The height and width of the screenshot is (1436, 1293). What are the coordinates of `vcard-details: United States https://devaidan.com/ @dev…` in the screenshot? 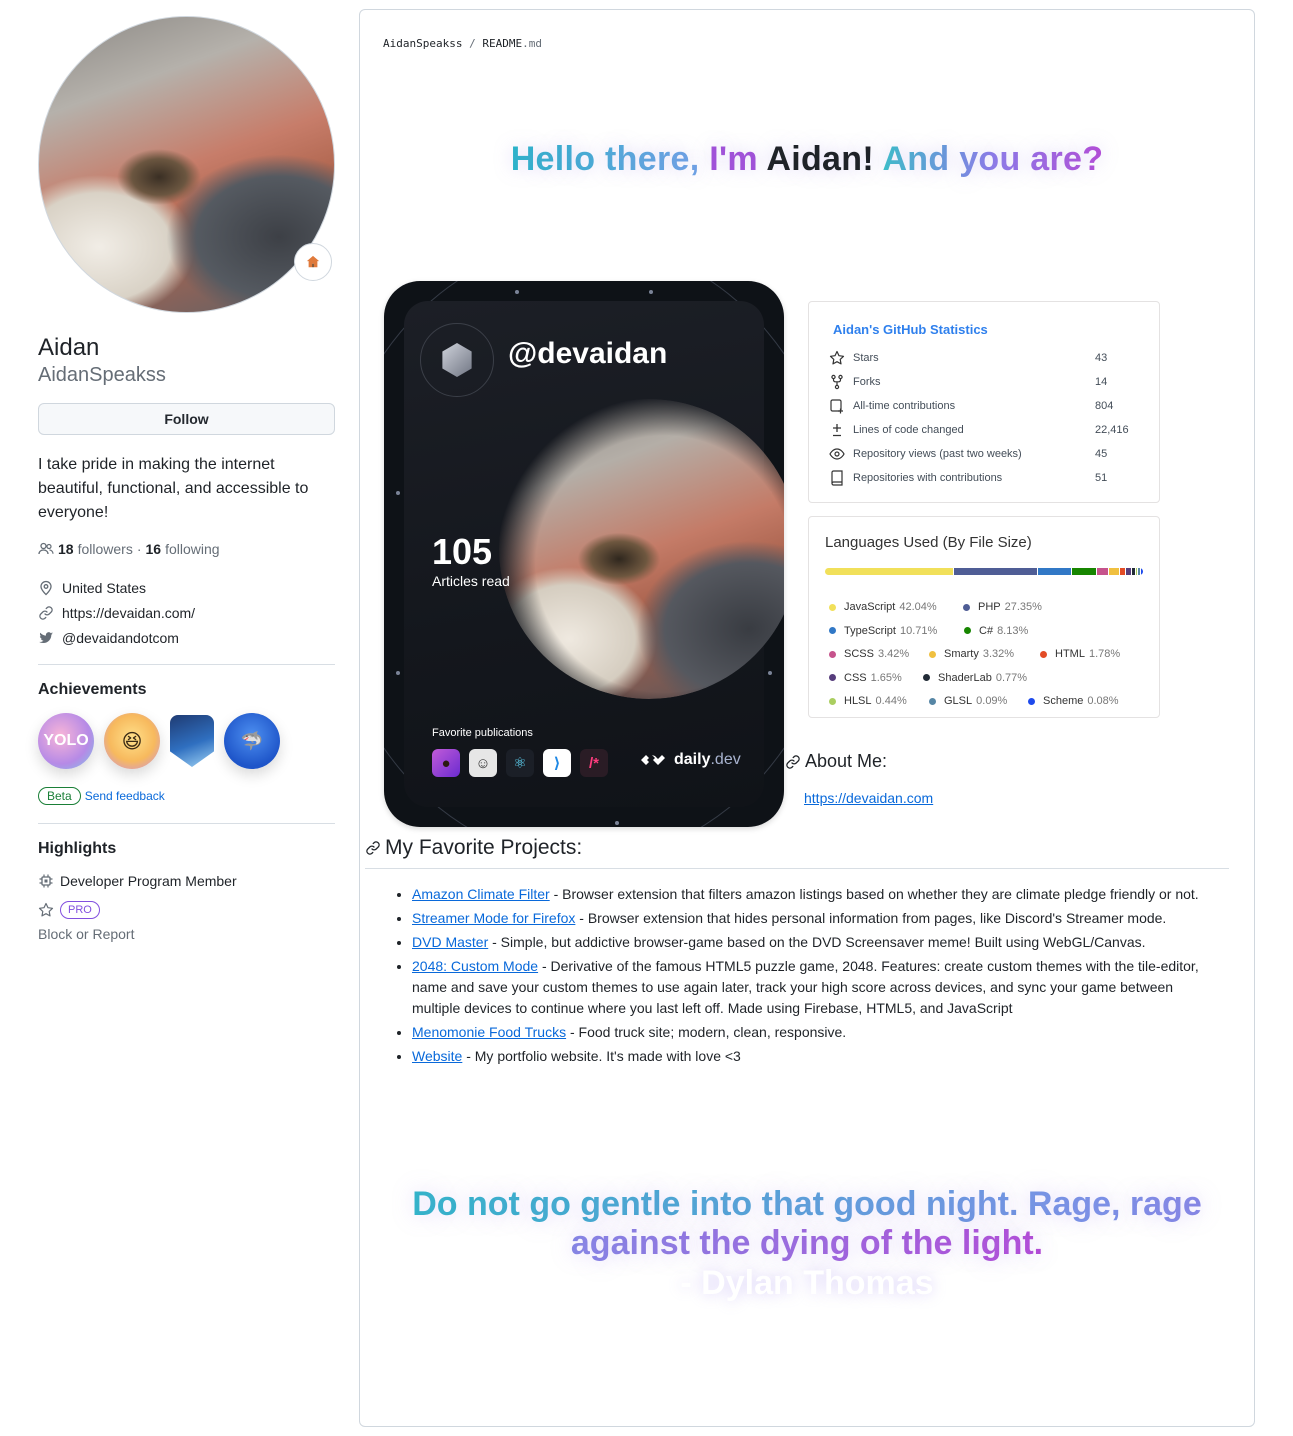 It's located at (186, 612).